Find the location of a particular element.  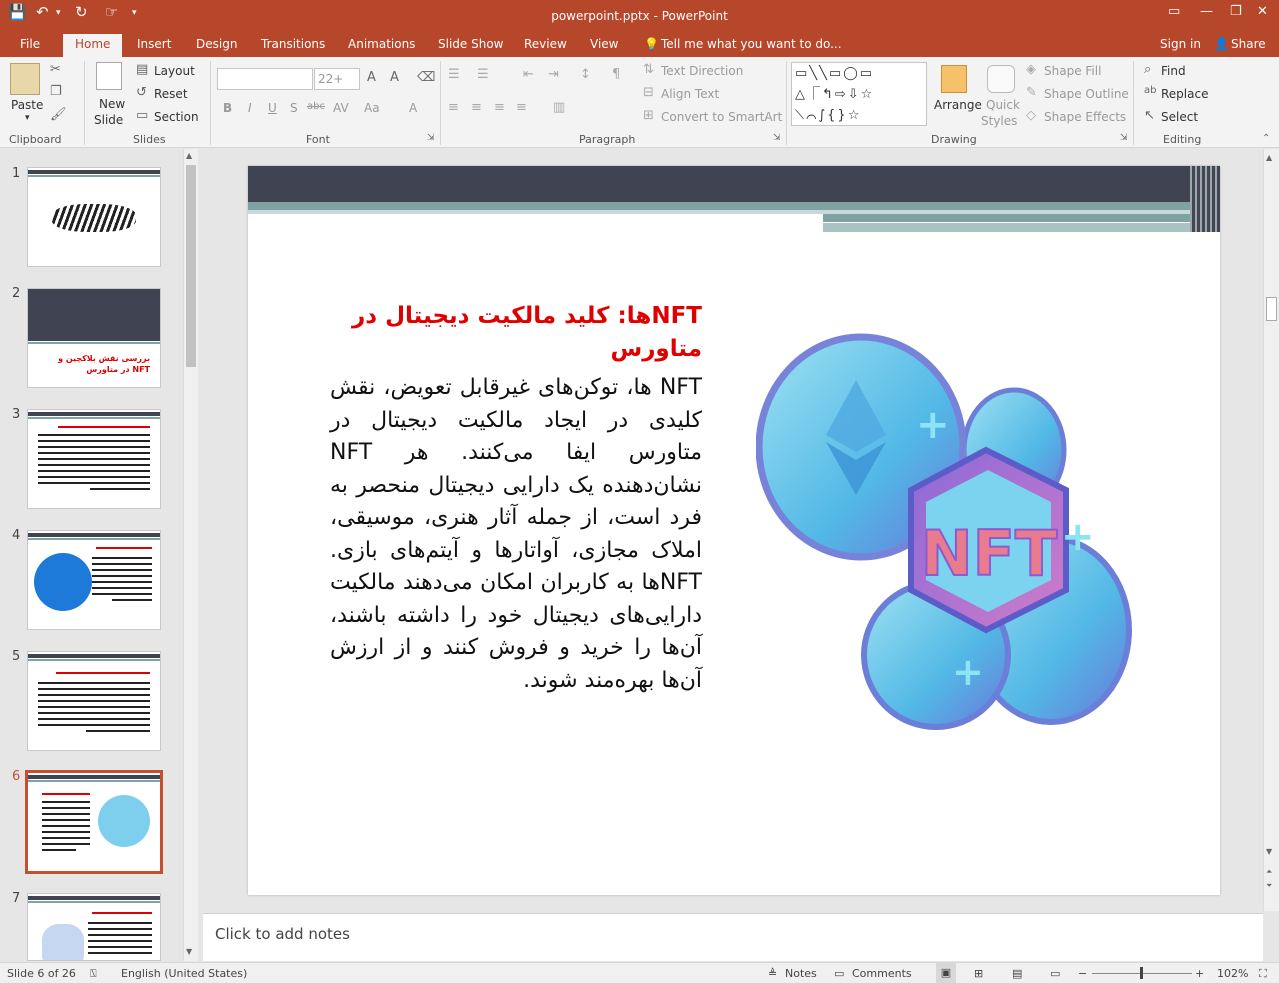

arrange-button: Arrange is located at coordinates (958, 105).